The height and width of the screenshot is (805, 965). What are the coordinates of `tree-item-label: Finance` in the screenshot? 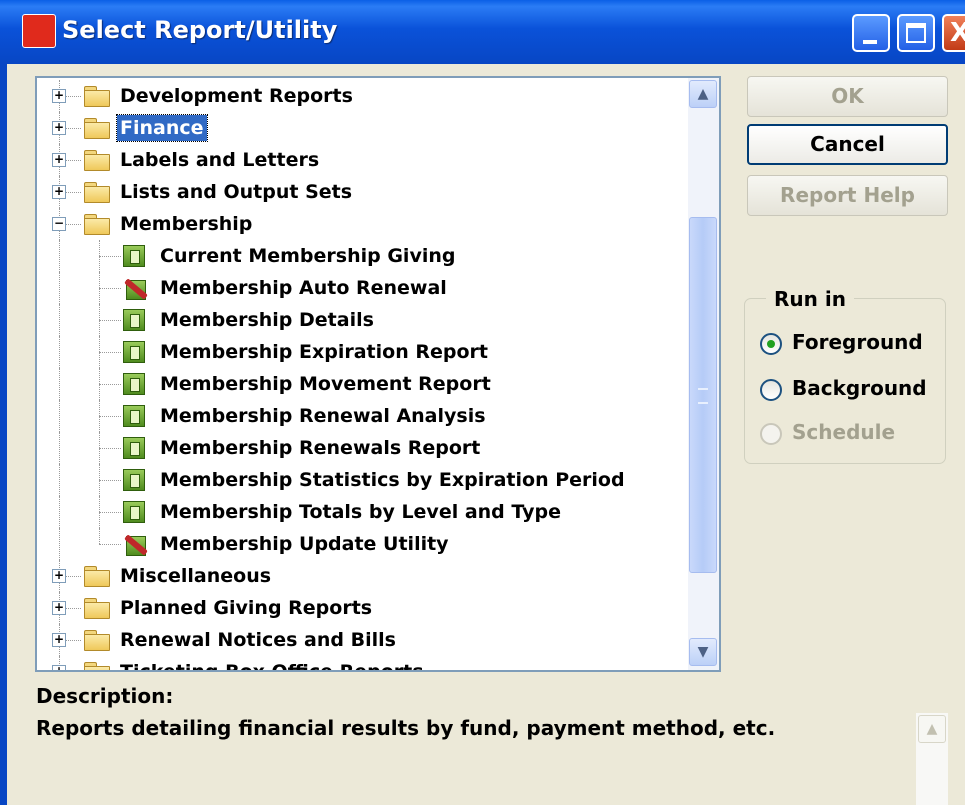 It's located at (162, 128).